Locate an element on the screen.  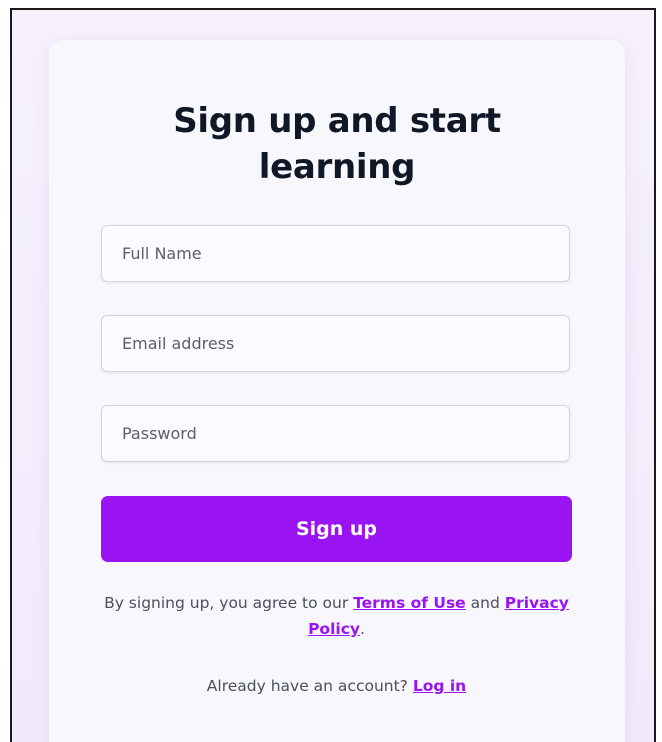
full-name-input is located at coordinates (335, 253).